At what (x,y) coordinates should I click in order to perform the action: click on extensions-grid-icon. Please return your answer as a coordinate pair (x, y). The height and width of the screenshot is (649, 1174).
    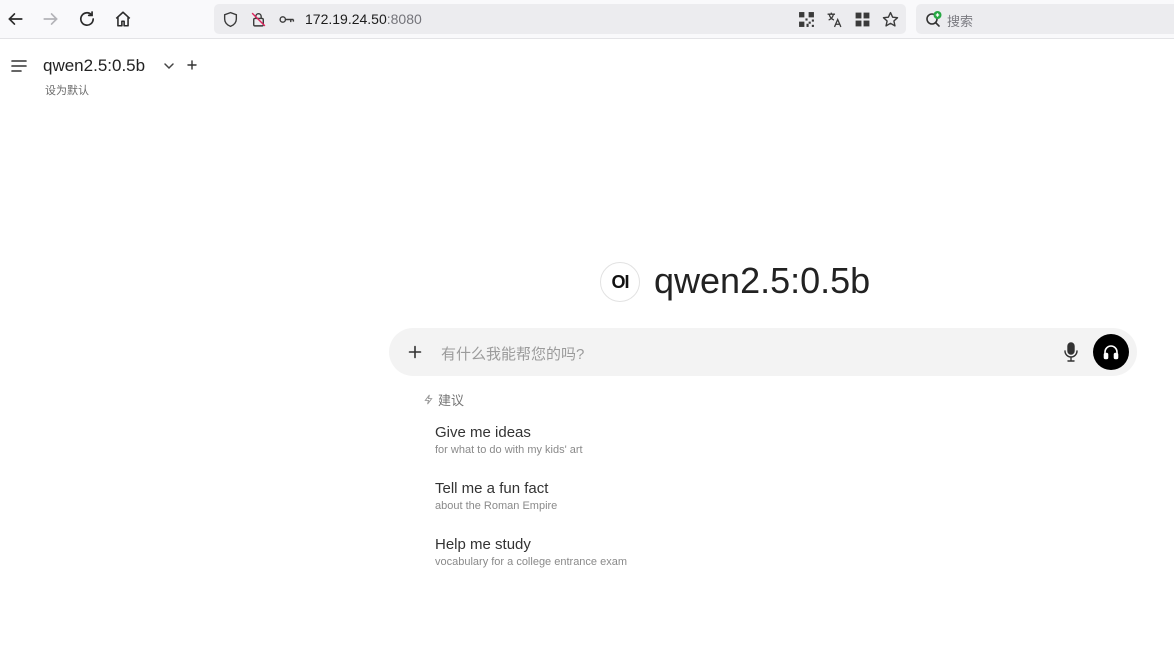
    Looking at the image, I should click on (862, 19).